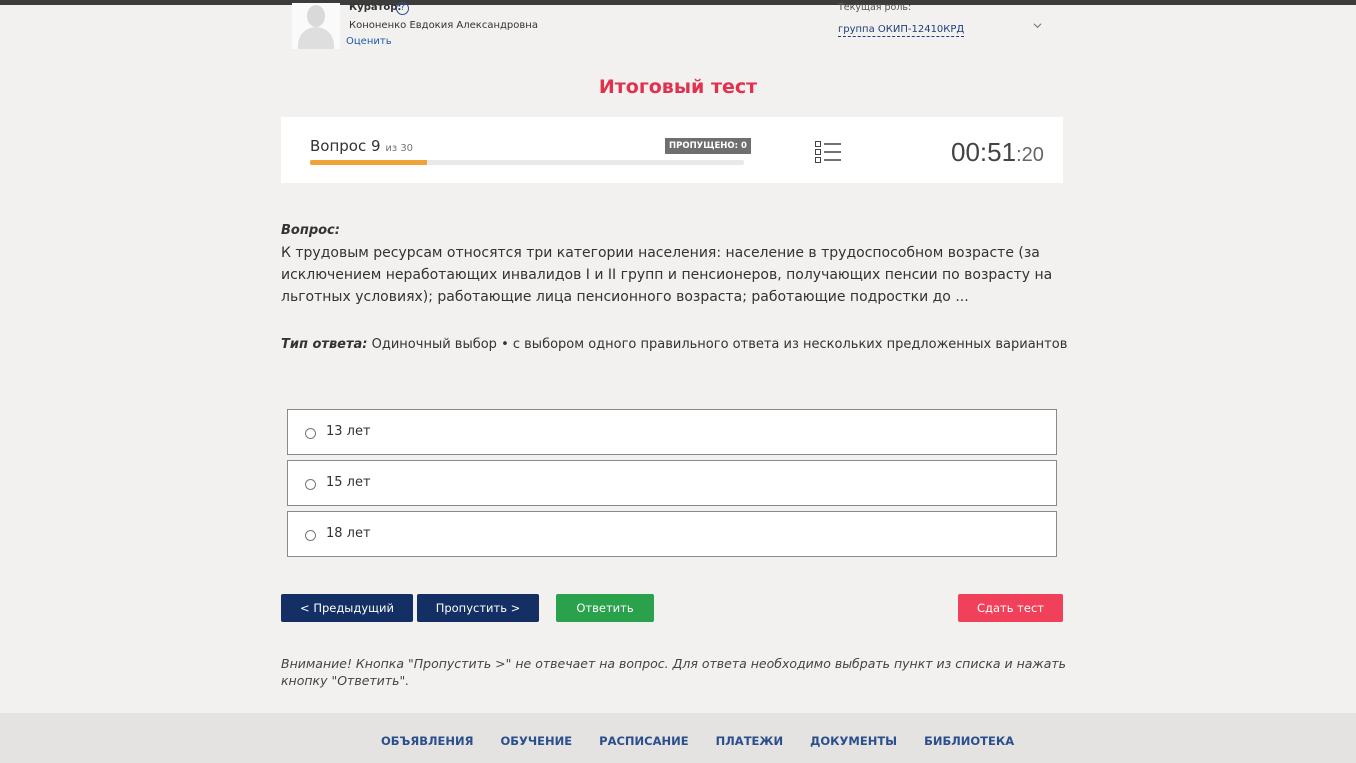 The height and width of the screenshot is (763, 1356). What do you see at coordinates (443, 25) in the screenshot?
I see `curator-name: Кононенко Евдокия Александровна` at bounding box center [443, 25].